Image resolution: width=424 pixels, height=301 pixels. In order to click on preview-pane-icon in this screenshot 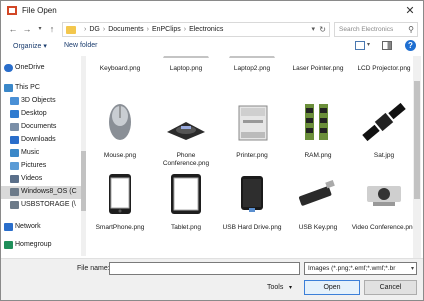, I will do `click(387, 45)`.